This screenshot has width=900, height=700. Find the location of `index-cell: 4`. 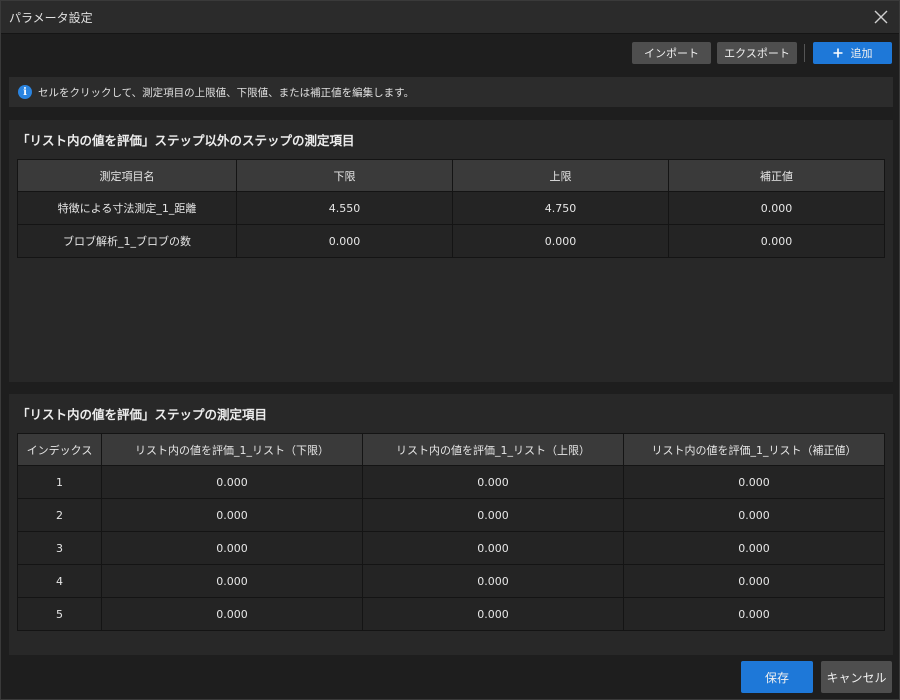

index-cell: 4 is located at coordinates (59, 581).